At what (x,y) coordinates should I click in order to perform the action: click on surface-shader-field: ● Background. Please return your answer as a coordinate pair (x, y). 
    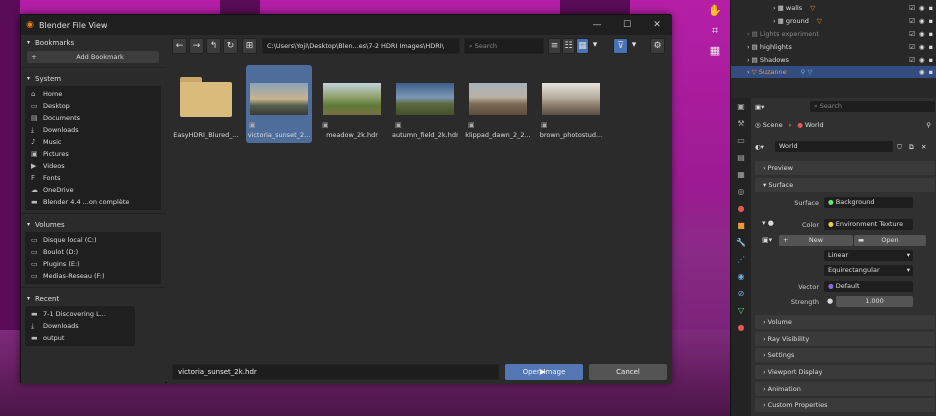
    Looking at the image, I should click on (868, 202).